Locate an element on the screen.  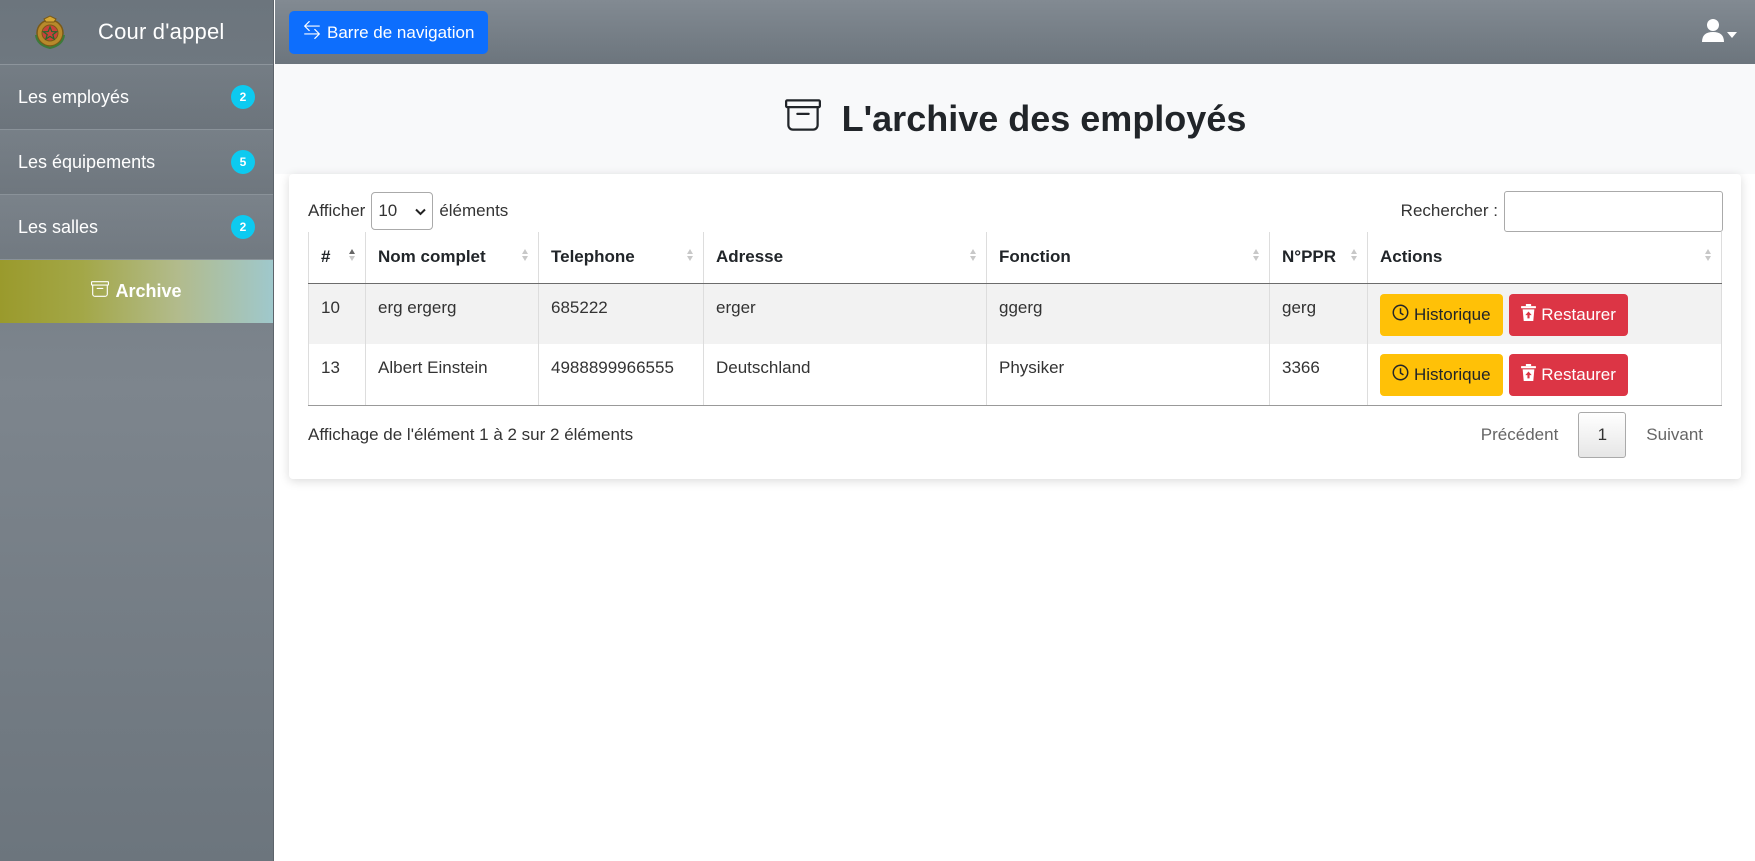
cell-id: 10 is located at coordinates (337, 313).